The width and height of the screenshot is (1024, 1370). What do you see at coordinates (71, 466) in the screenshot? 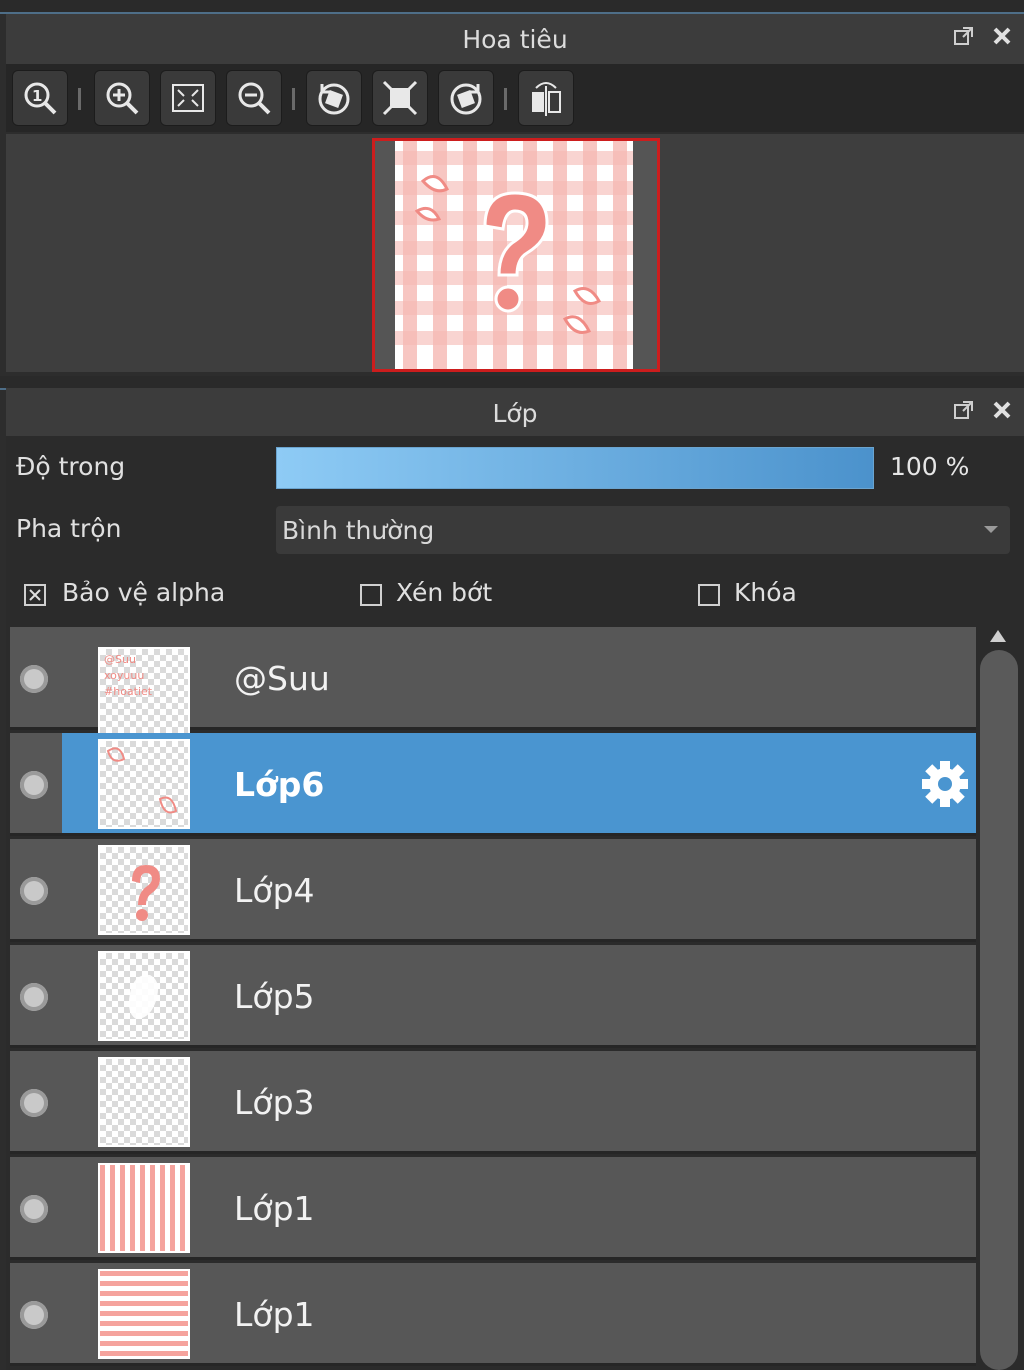
I see `opacity-label: Độ trong` at bounding box center [71, 466].